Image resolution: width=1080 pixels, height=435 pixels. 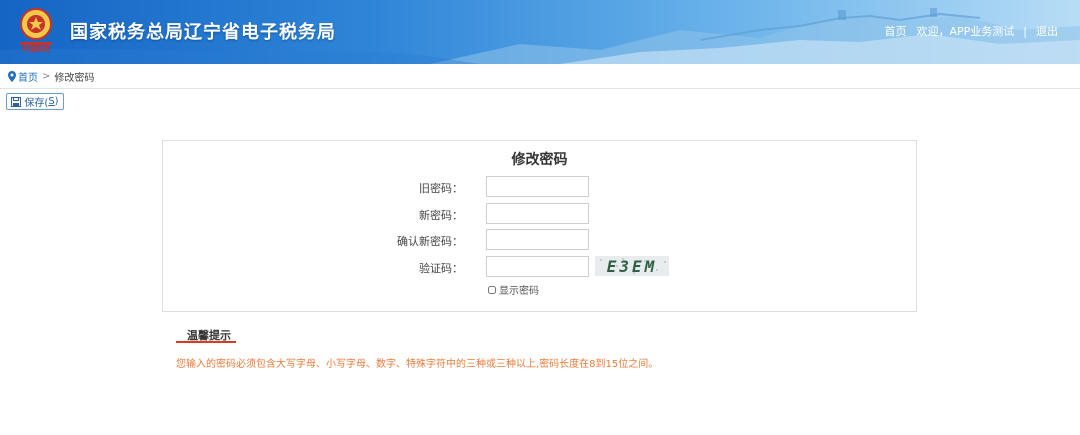 I want to click on site-header: 中国税务 国家税务总局辽宁省电子税务局 首页 欢迎，APP业务测试 | 退出, so click(x=540, y=32).